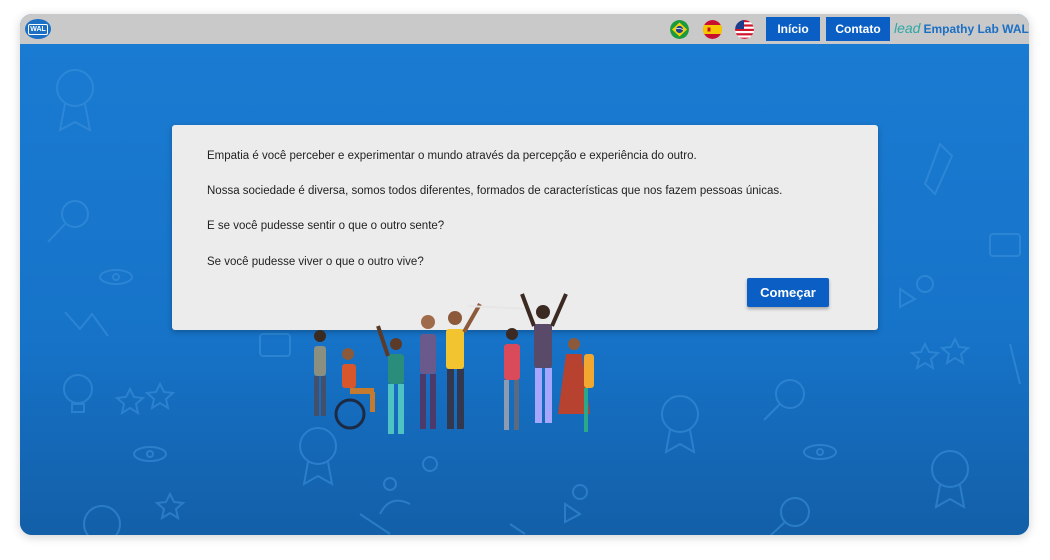 This screenshot has height=560, width=1050. Describe the element at coordinates (454, 363) in the screenshot. I see `diverse-people-illustration` at that location.